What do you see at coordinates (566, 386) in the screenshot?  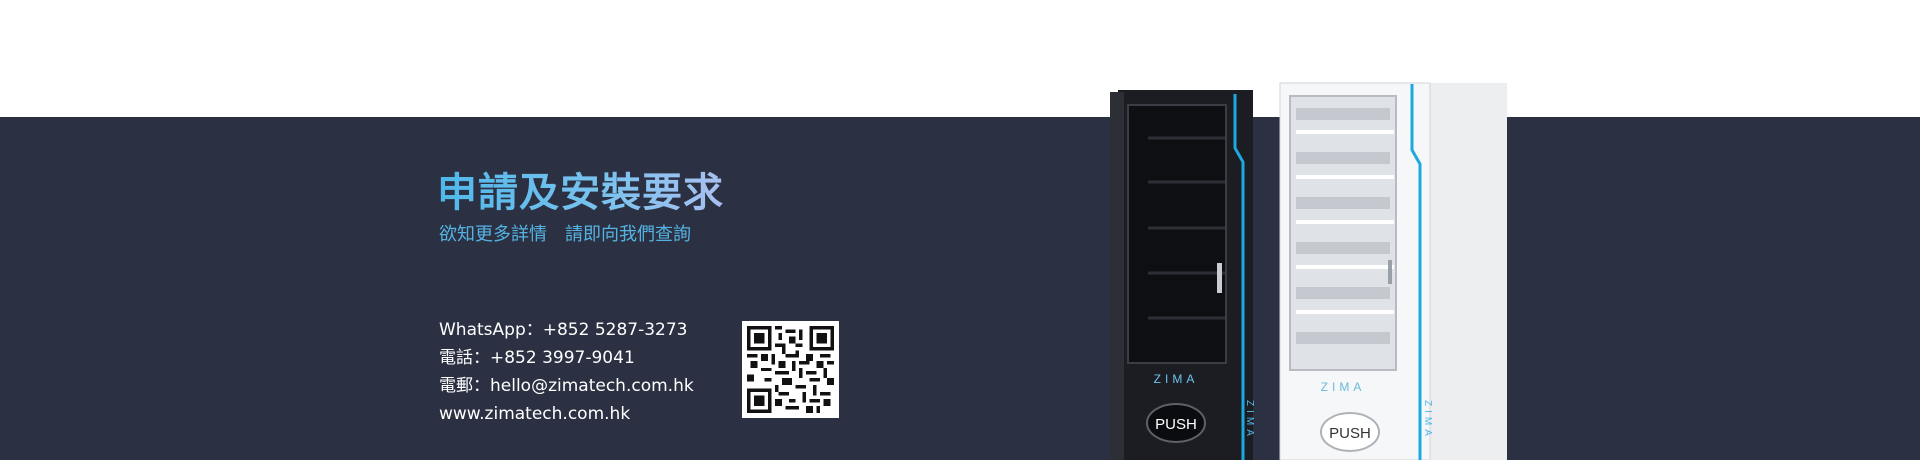 I see `email-contact: 電郵：hello@zimatech.com.hk` at bounding box center [566, 386].